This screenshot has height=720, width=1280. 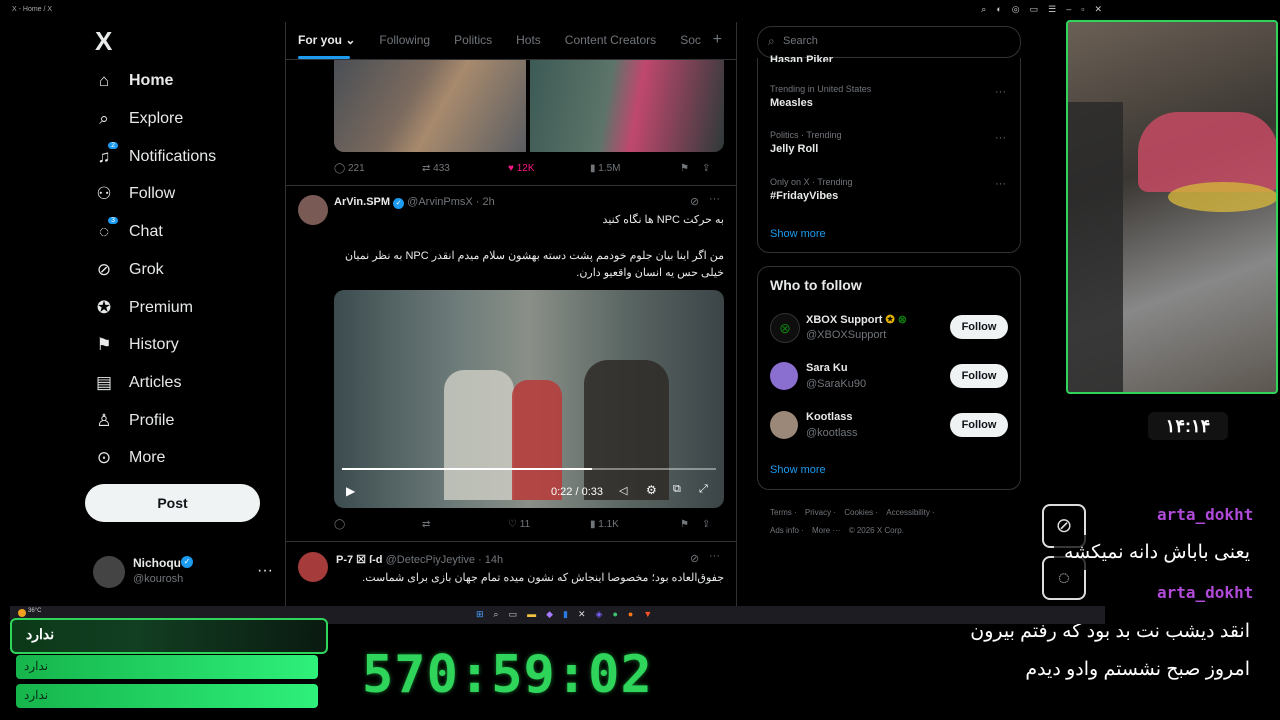 What do you see at coordinates (172, 503) in the screenshot?
I see `post-button: Post` at bounding box center [172, 503].